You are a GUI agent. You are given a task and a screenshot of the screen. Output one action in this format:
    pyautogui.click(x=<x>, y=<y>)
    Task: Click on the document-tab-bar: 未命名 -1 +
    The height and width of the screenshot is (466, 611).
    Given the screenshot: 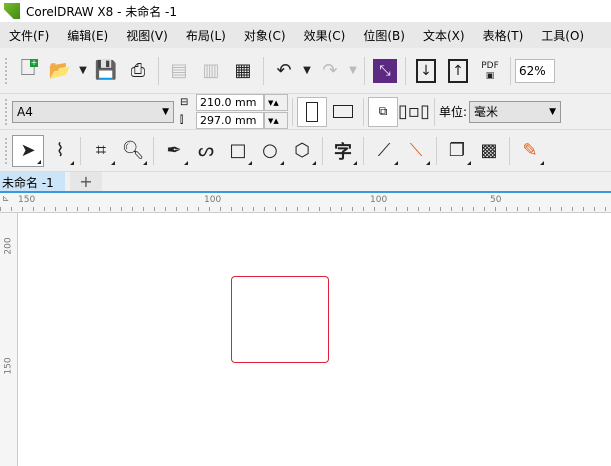 What is the action you would take?
    pyautogui.click(x=305, y=182)
    